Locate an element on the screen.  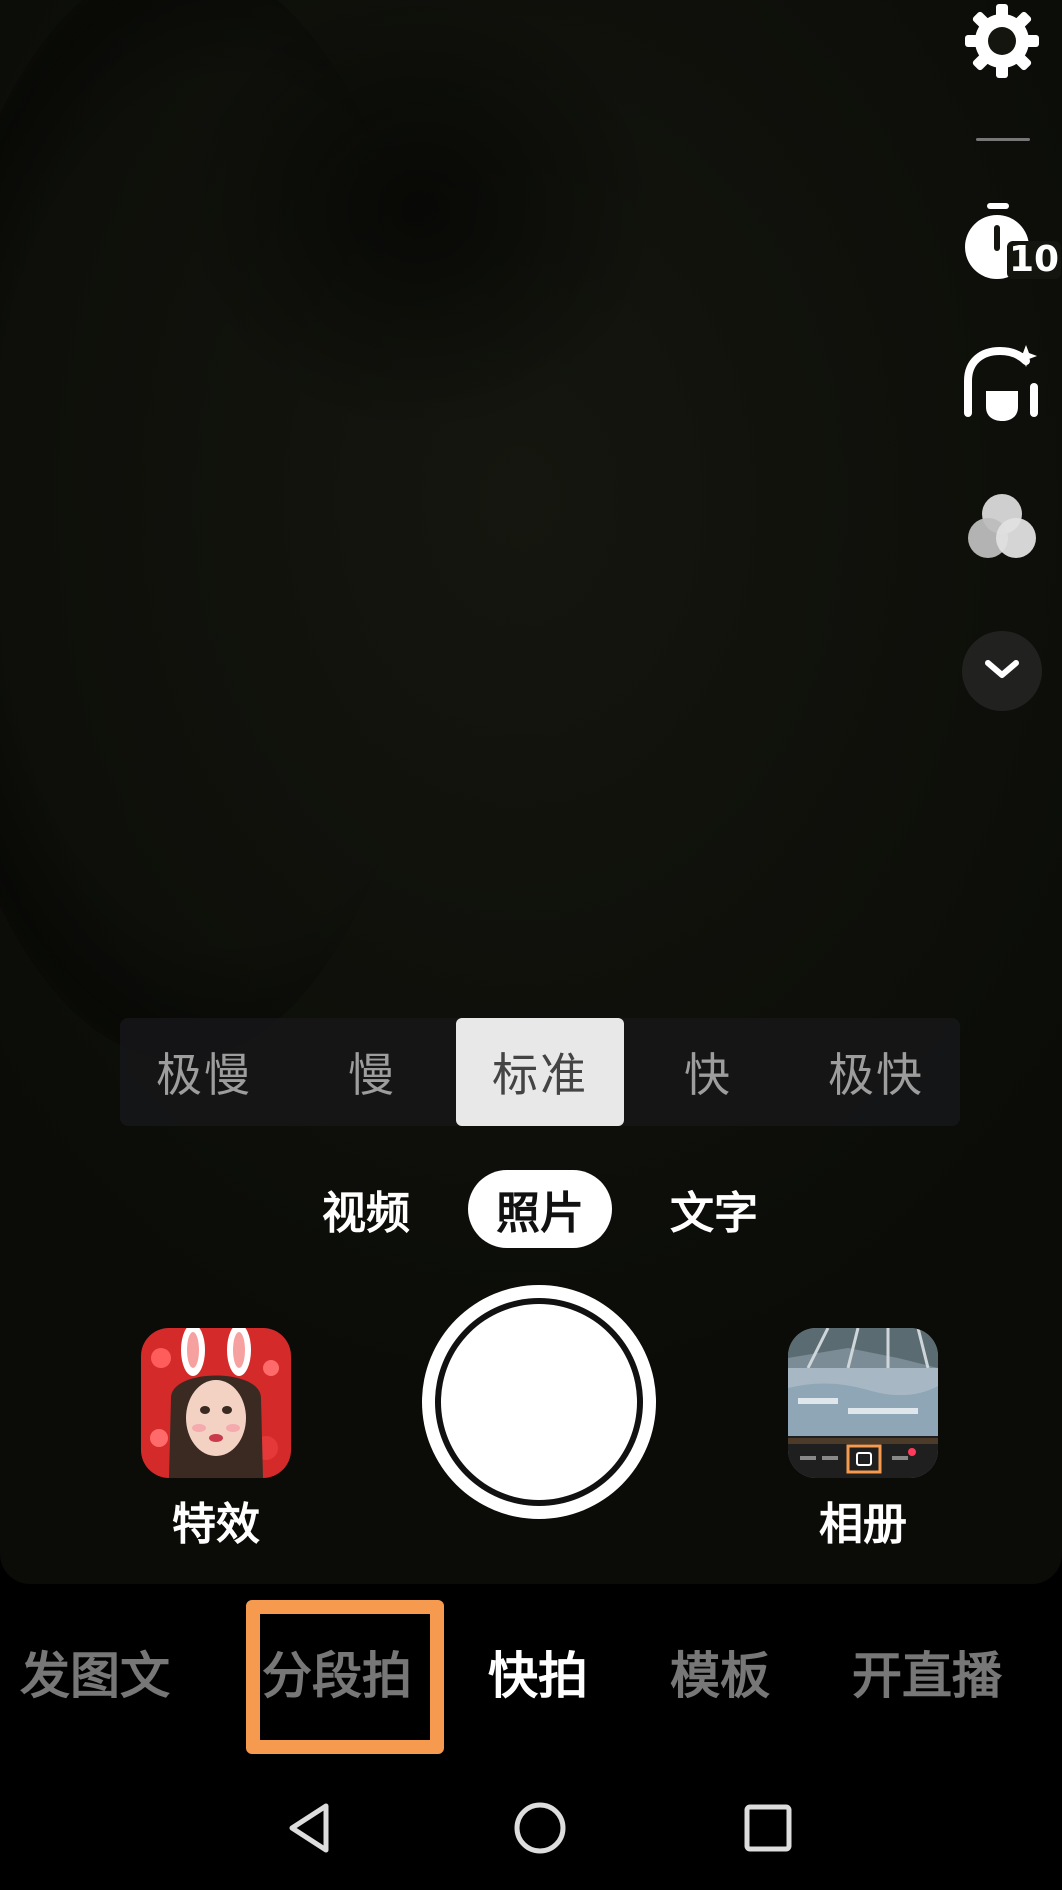
tab-templates: 模板 is located at coordinates (720, 1672).